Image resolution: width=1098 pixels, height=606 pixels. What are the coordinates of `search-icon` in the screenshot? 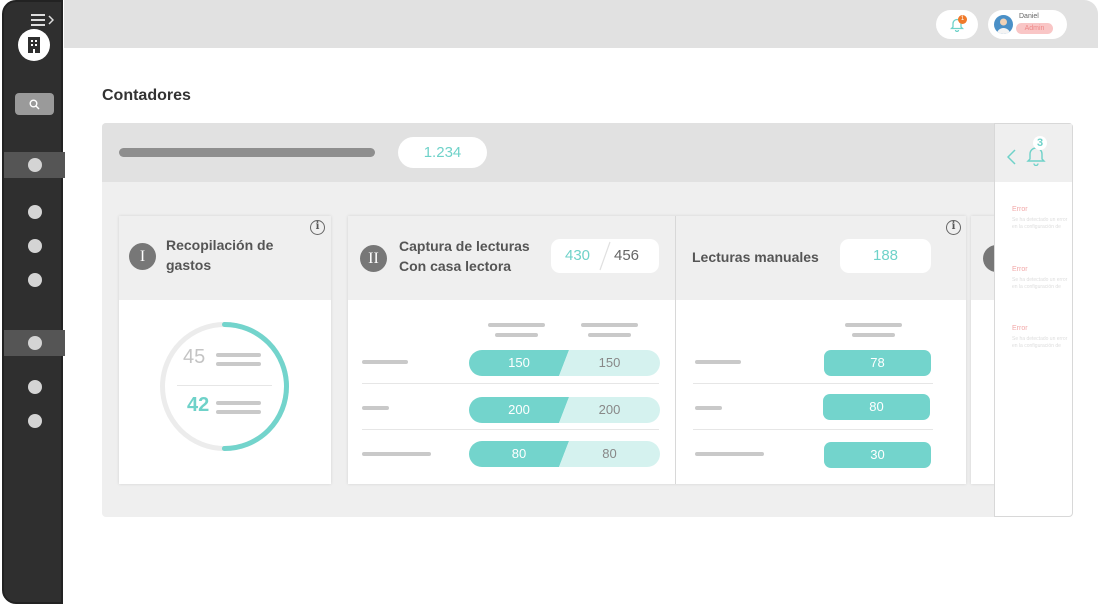 It's located at (34, 104).